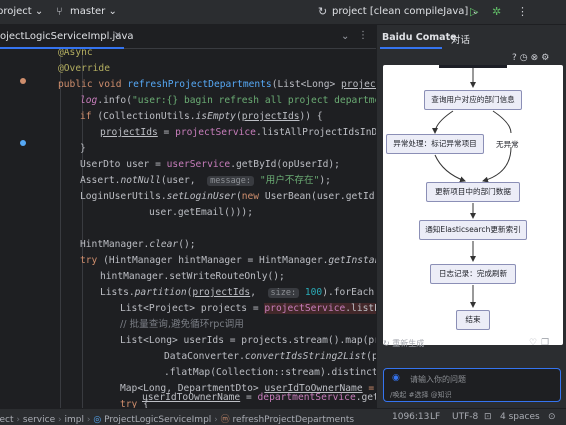 The width and height of the screenshot is (566, 425). I want to click on panel-toolbar: ?◷⊗⚙, so click(532, 58).